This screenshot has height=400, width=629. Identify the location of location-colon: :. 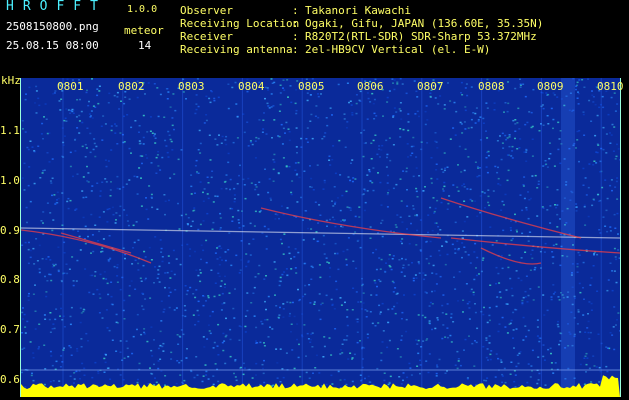
(295, 23).